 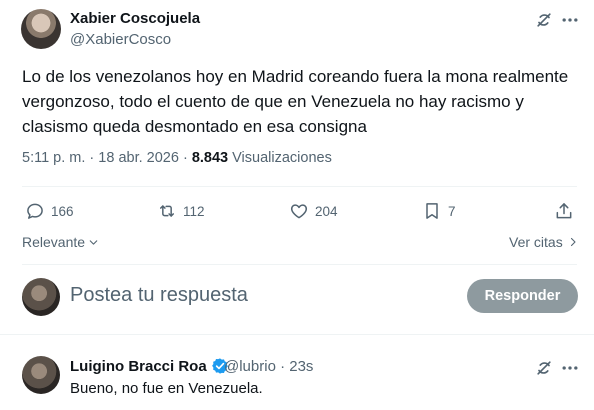 What do you see at coordinates (439, 211) in the screenshot?
I see `bookmark-action: 7` at bounding box center [439, 211].